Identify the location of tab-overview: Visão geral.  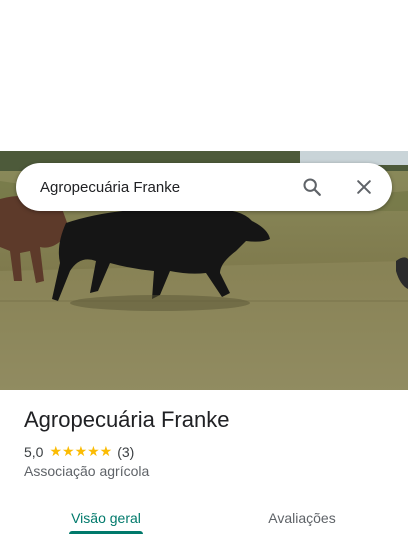
(106, 518).